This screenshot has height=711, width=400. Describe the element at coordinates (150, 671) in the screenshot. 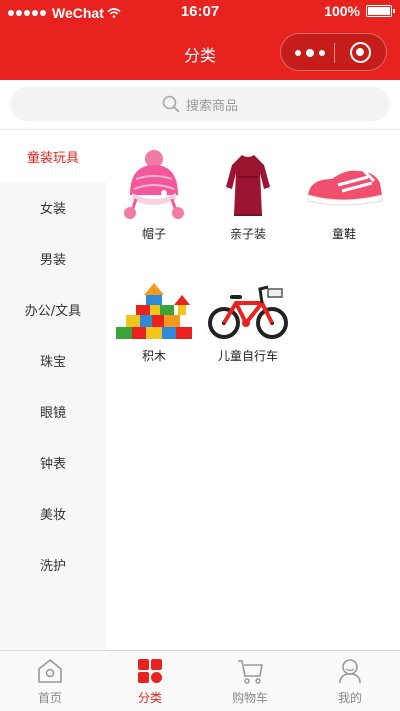

I see `category-icon` at that location.